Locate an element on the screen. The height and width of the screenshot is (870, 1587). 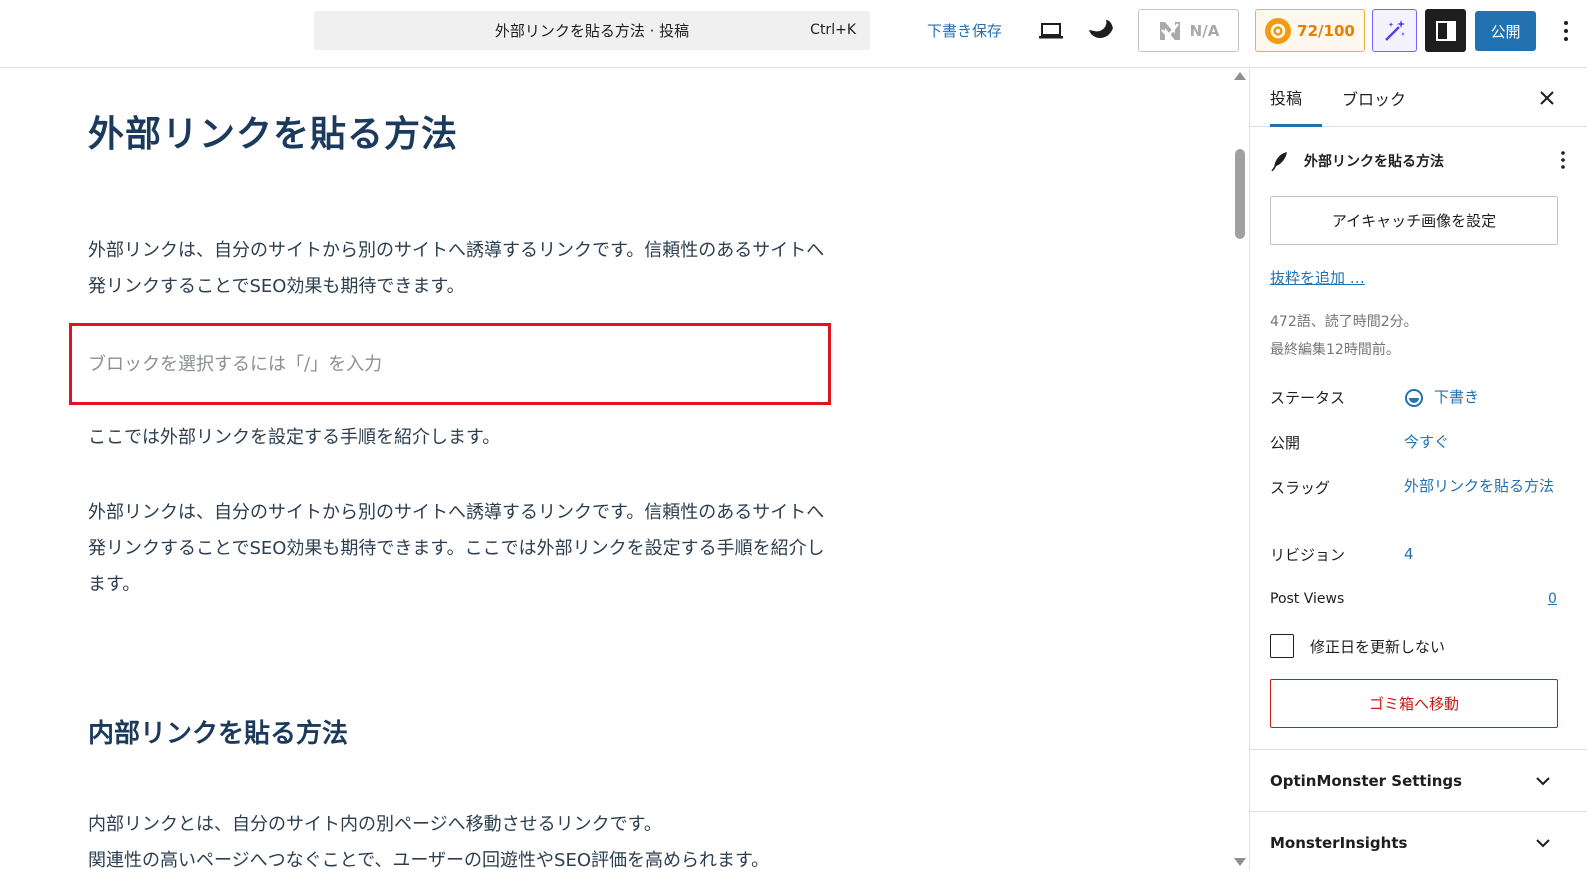
publish-label: 公開 is located at coordinates (1505, 31).